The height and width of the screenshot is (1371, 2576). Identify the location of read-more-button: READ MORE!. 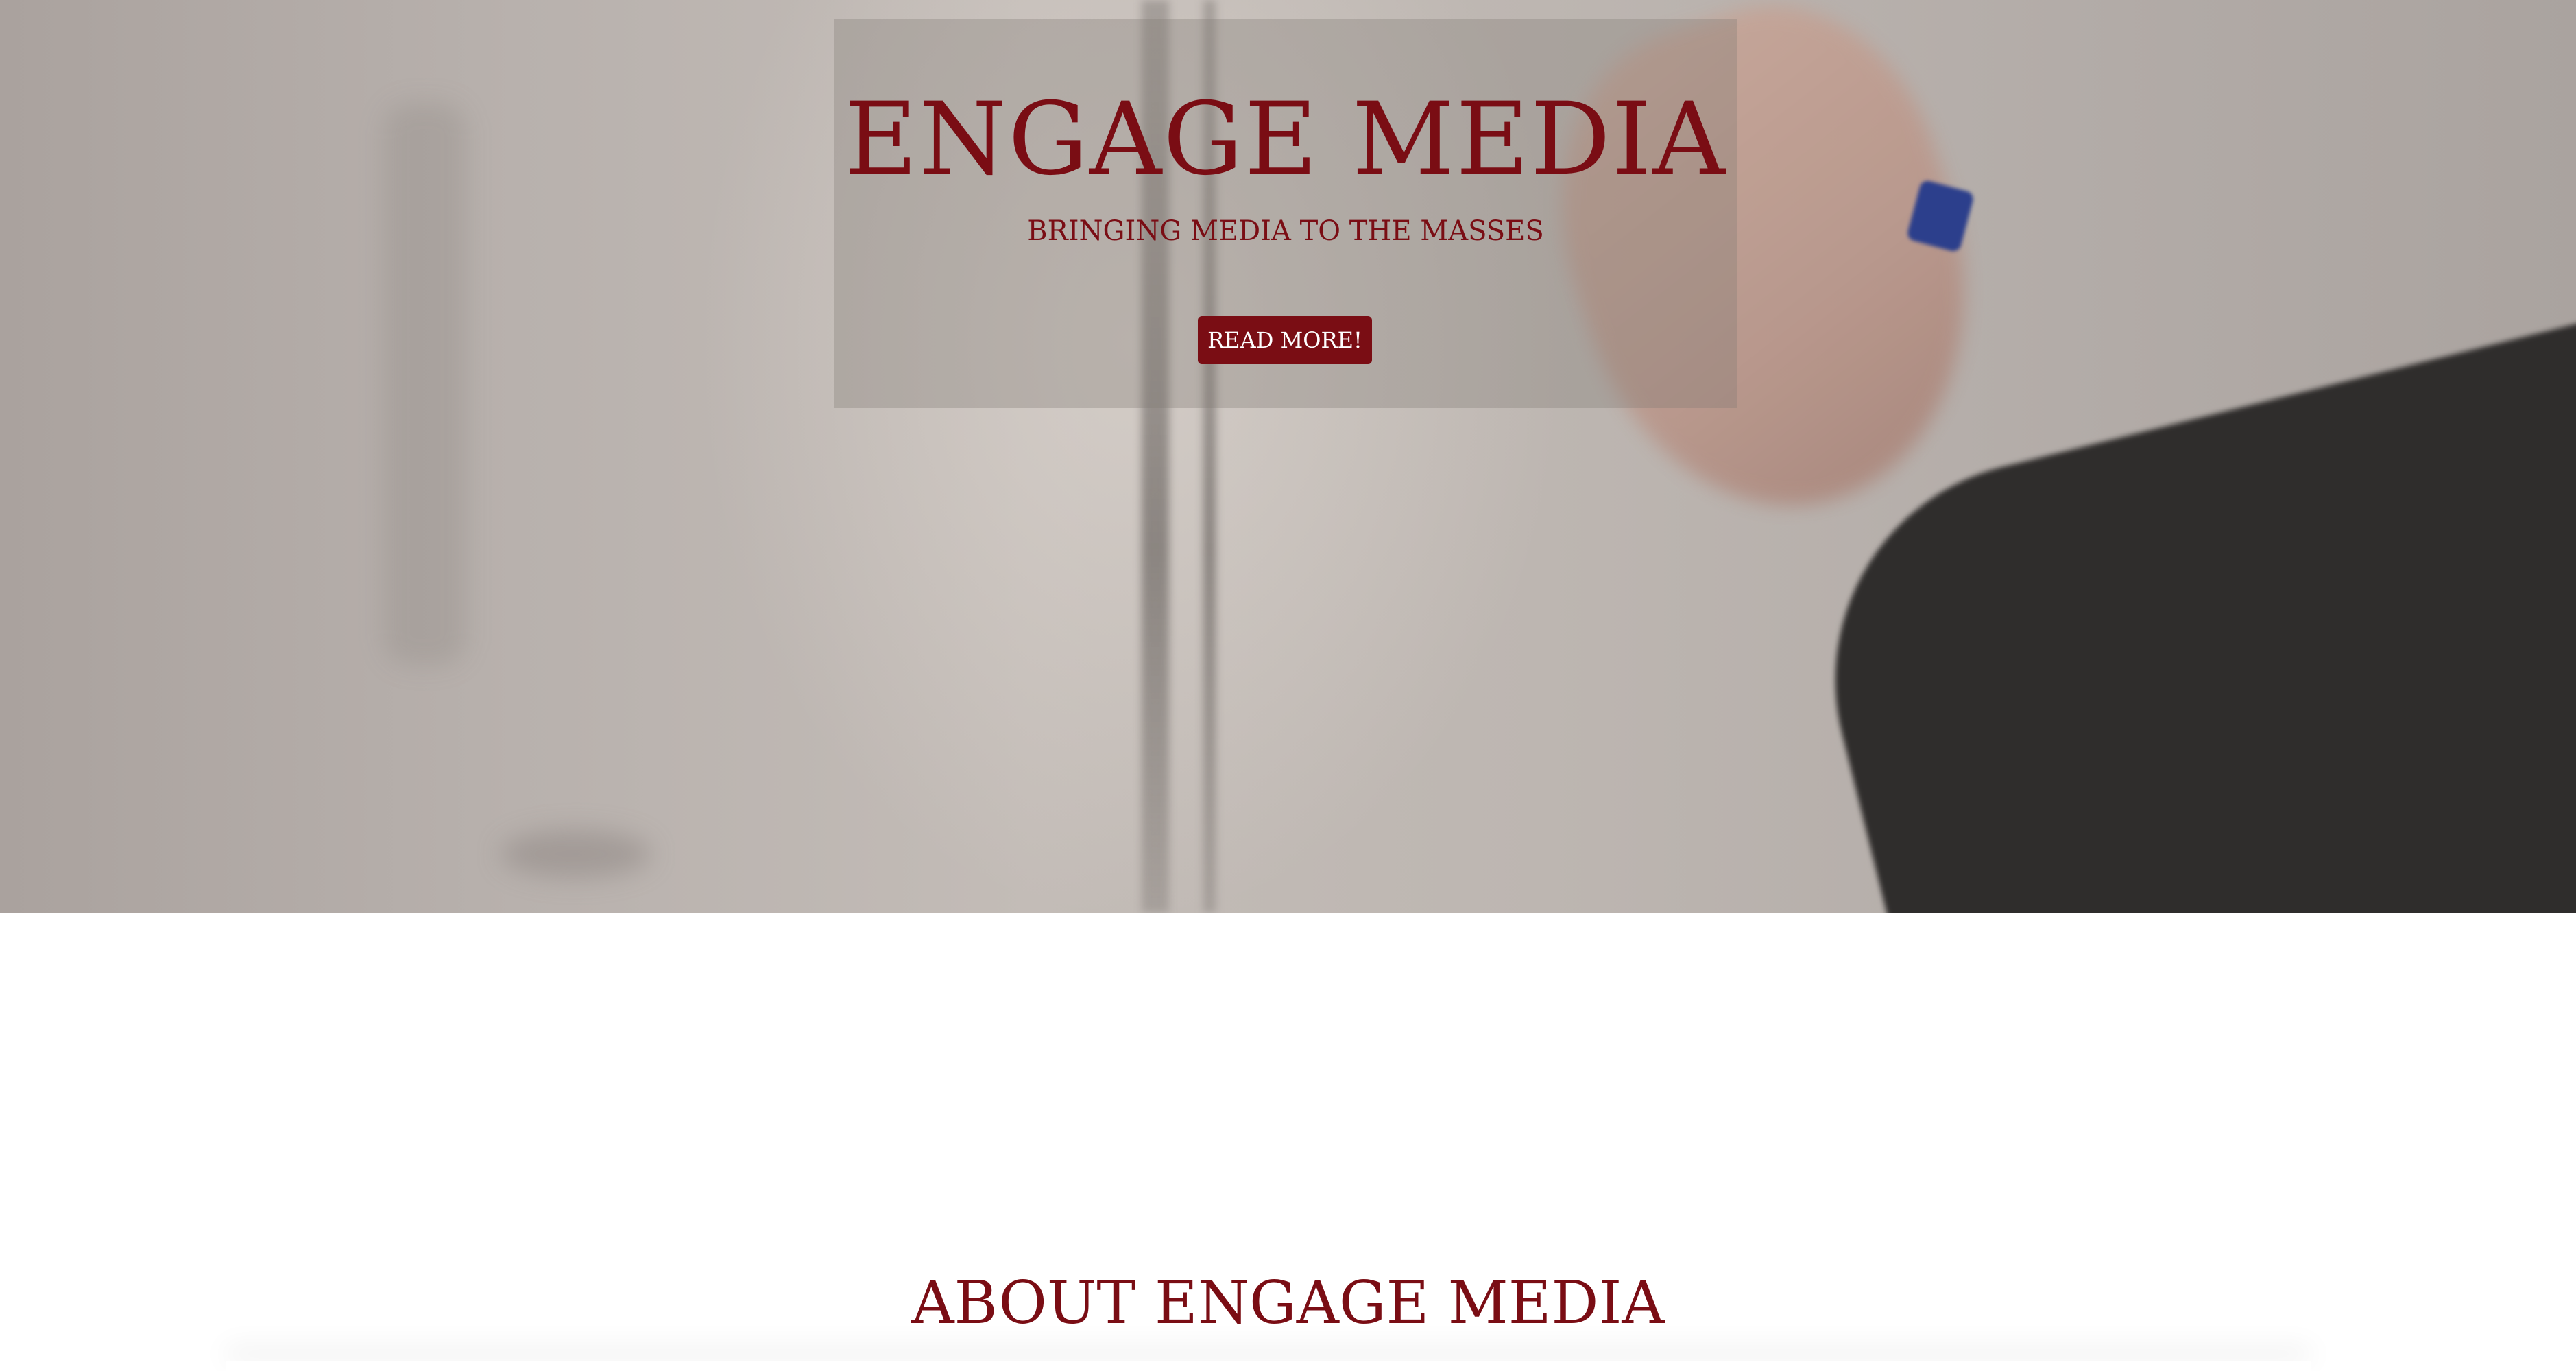
(1285, 340).